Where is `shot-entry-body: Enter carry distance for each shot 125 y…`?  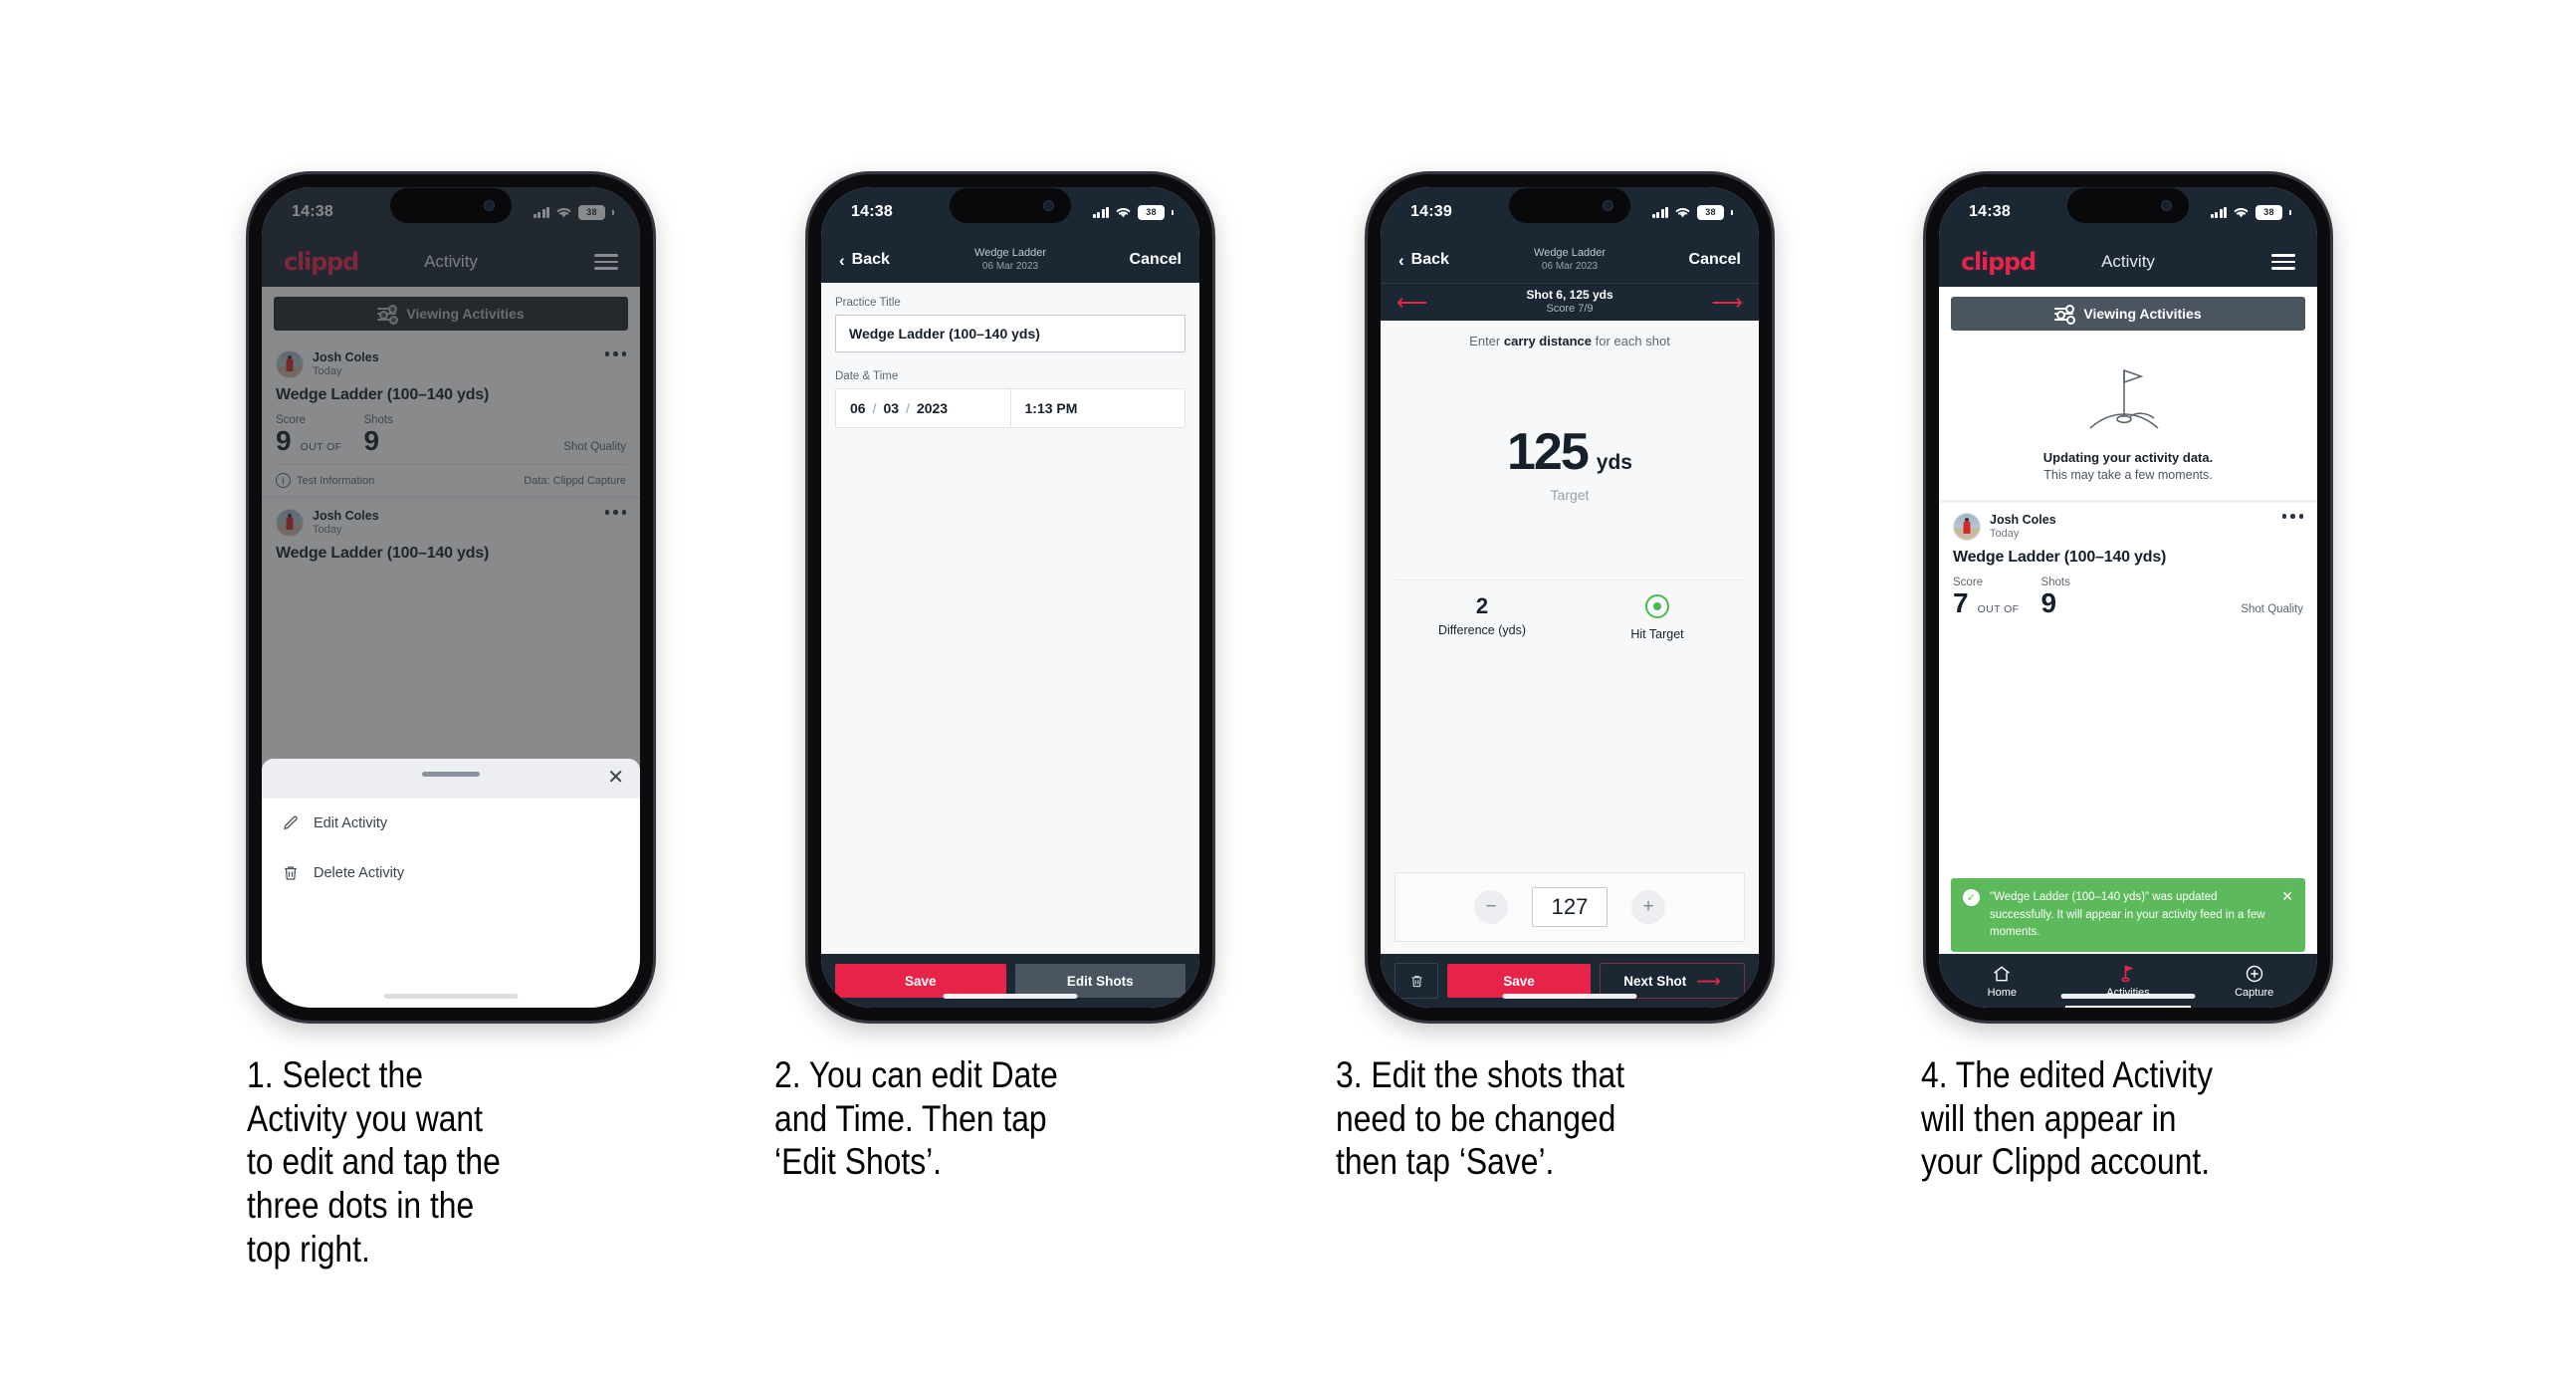
shot-entry-body: Enter carry distance for each shot 125 y… is located at coordinates (1570, 637).